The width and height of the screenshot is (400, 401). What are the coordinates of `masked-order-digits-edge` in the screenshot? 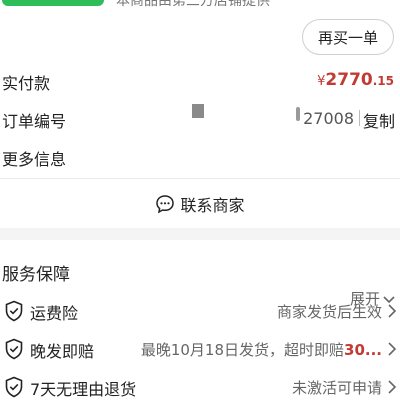 It's located at (298, 114).